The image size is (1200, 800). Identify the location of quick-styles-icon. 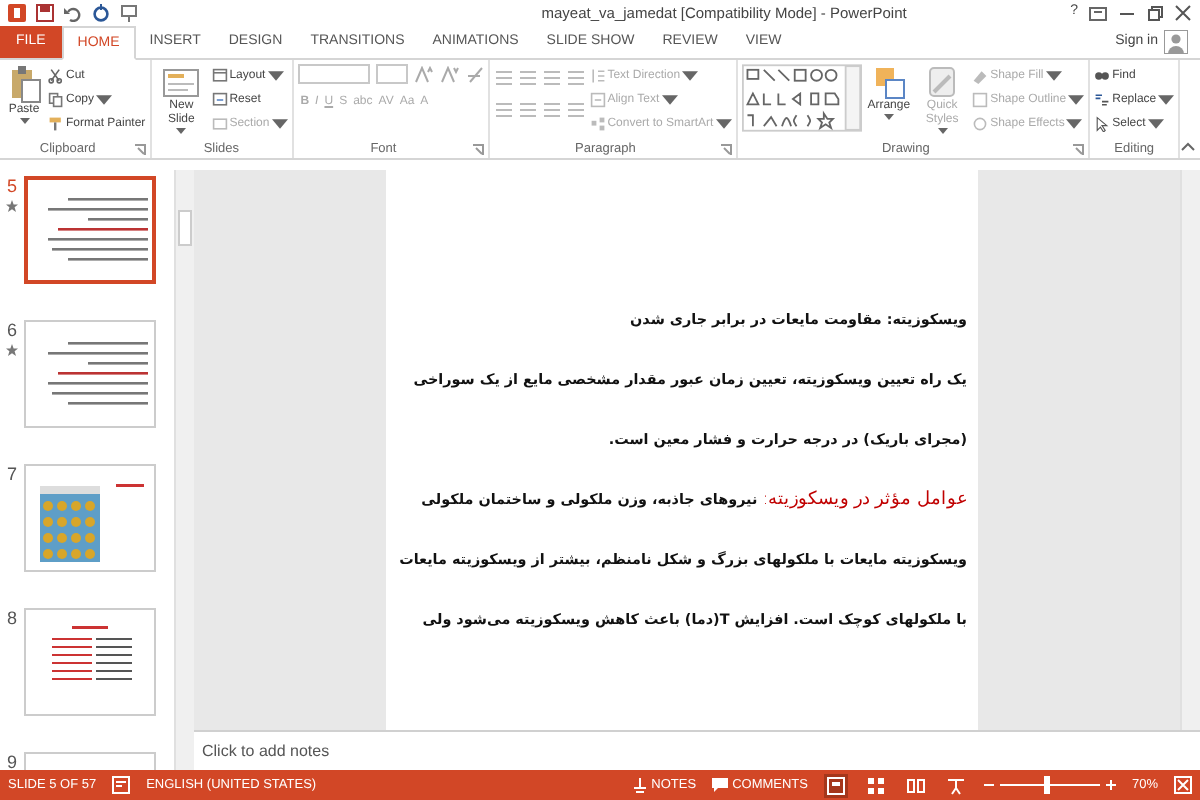
(942, 82).